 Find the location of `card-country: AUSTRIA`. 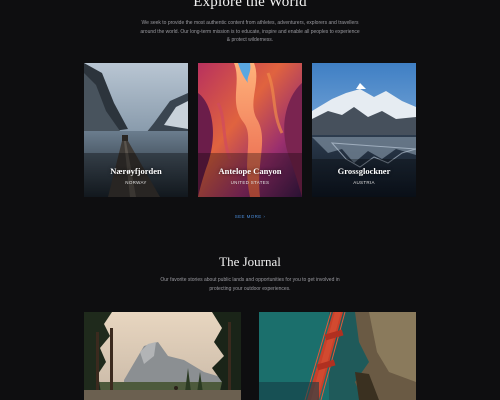

card-country: AUSTRIA is located at coordinates (364, 182).